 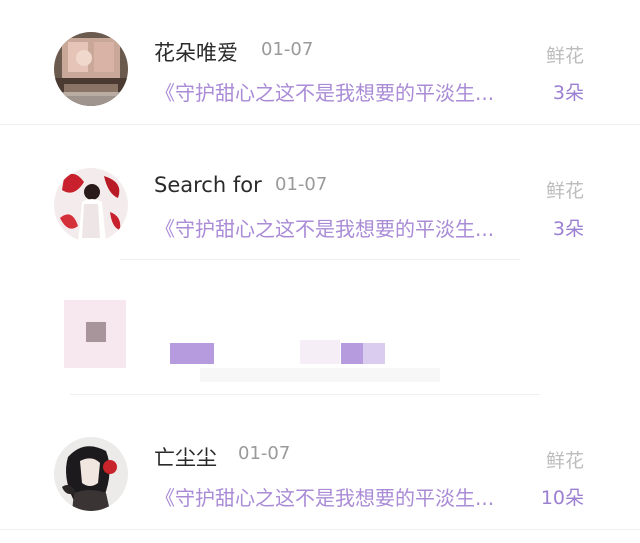 I want to click on user-name: Search for, so click(x=208, y=185).